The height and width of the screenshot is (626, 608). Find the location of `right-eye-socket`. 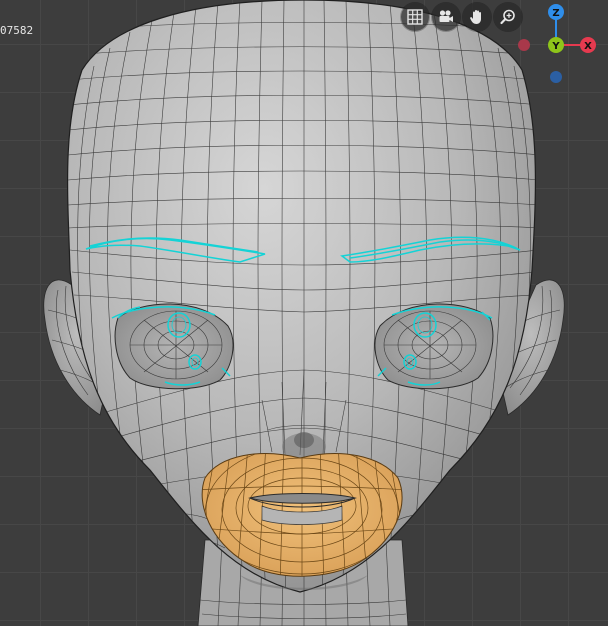

right-eye-socket is located at coordinates (434, 346).